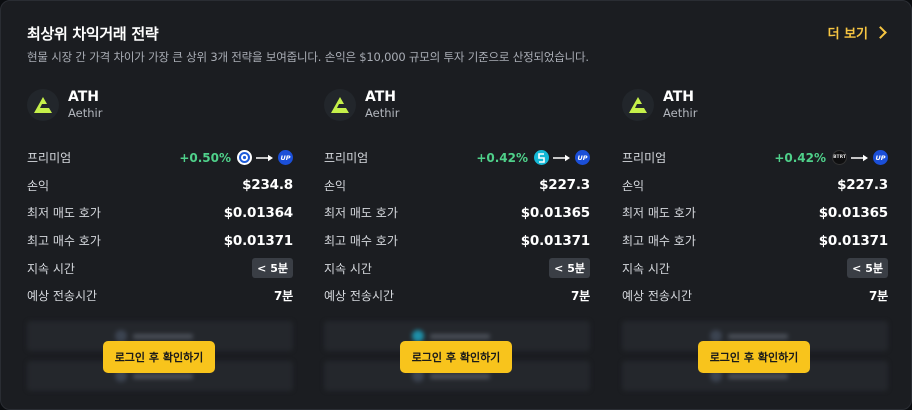 Image resolution: width=912 pixels, height=410 pixels. What do you see at coordinates (160, 158) in the screenshot?
I see `premium-row: 프리미엄 +0.50% UP` at bounding box center [160, 158].